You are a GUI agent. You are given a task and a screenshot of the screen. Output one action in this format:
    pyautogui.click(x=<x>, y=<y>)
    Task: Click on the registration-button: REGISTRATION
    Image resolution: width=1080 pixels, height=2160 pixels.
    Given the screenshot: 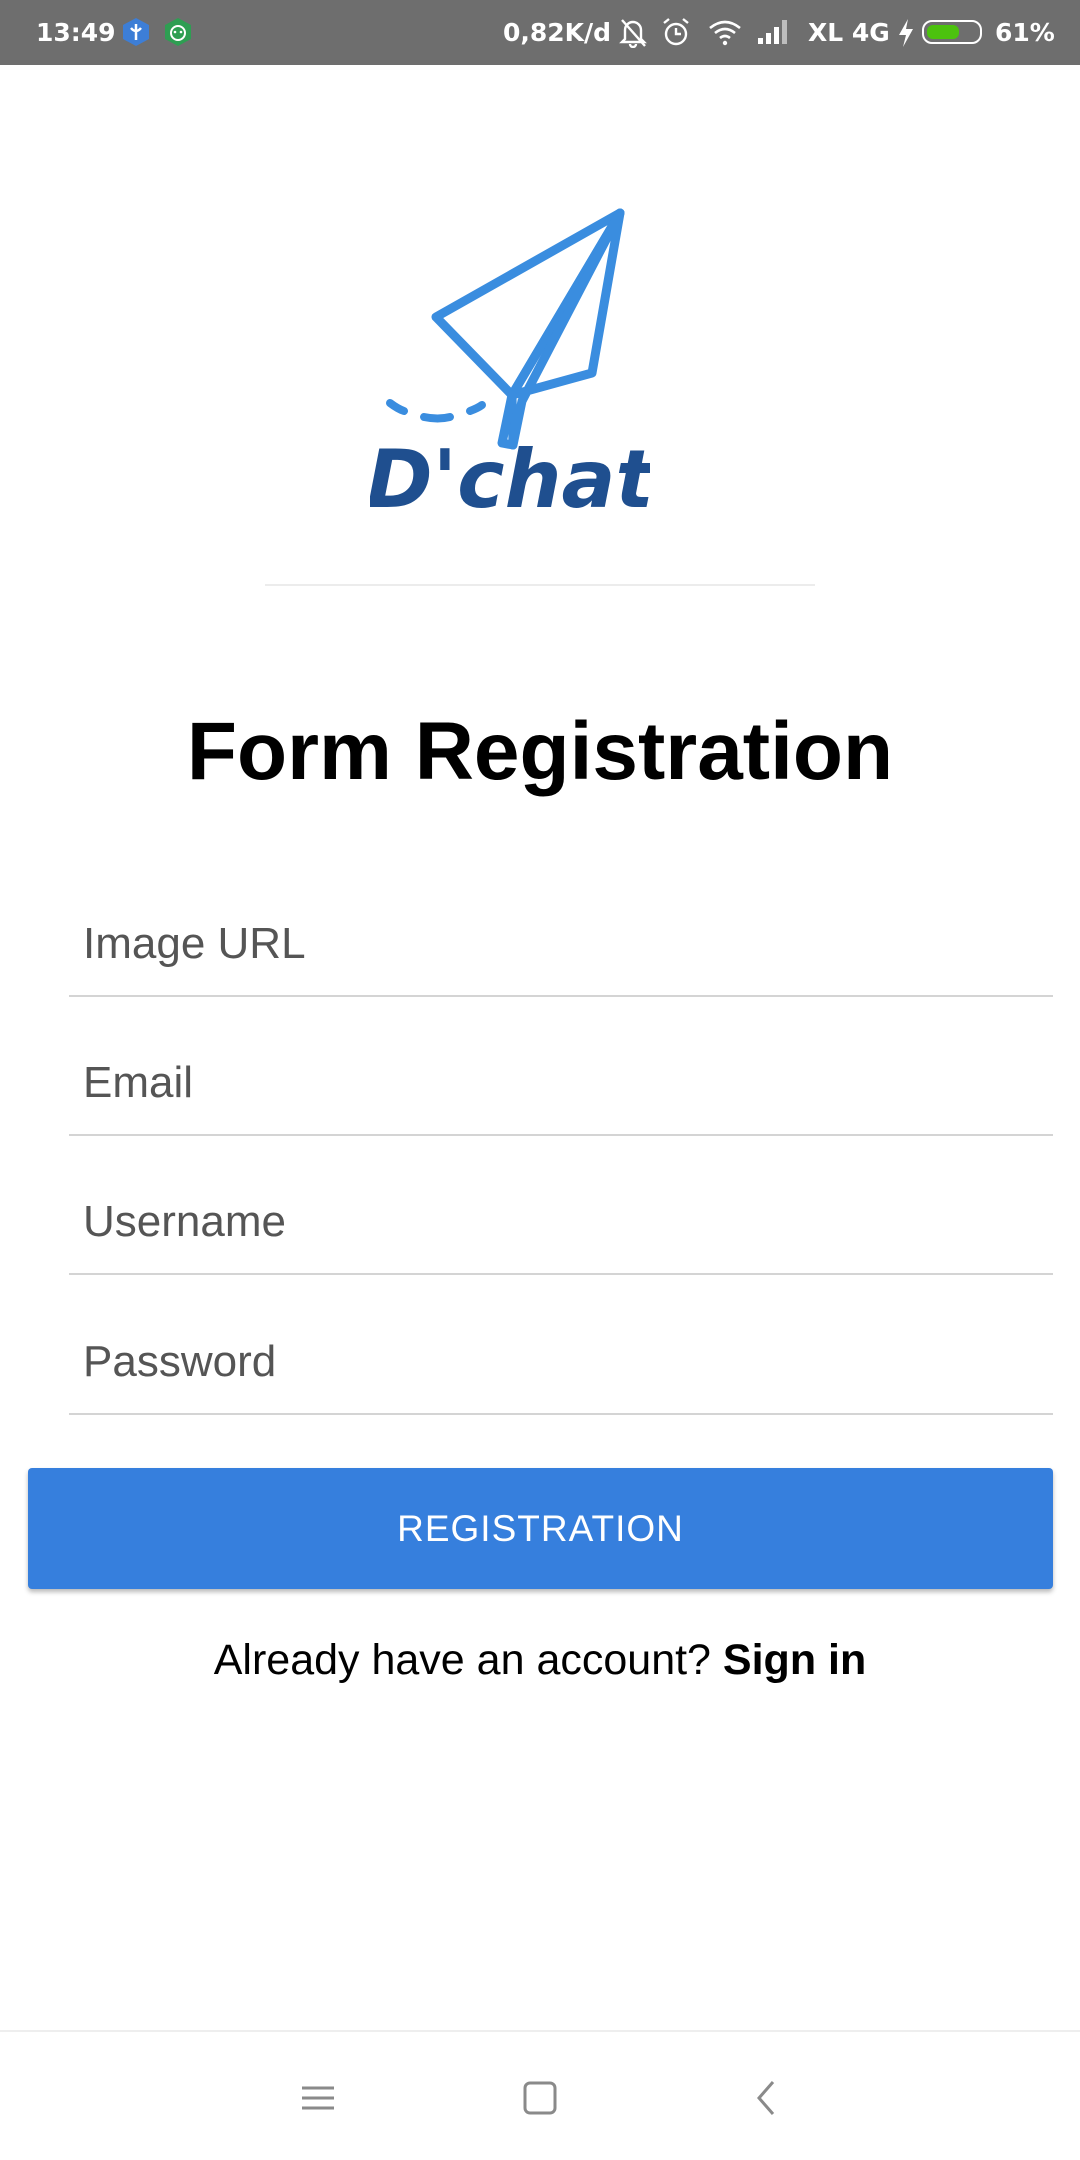 What is the action you would take?
    pyautogui.click(x=540, y=1528)
    